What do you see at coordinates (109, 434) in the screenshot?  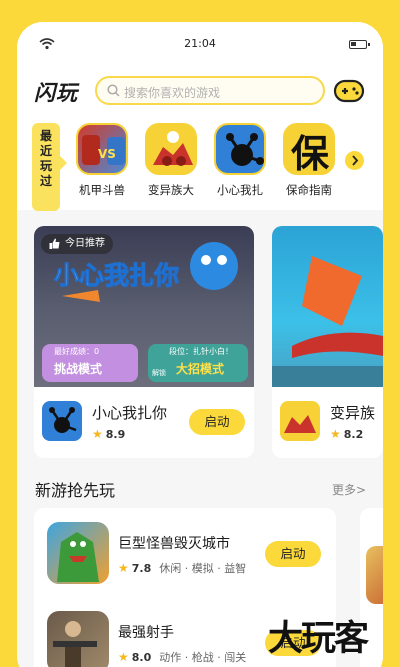 I see `featured-game-rating: ★ 8.9` at bounding box center [109, 434].